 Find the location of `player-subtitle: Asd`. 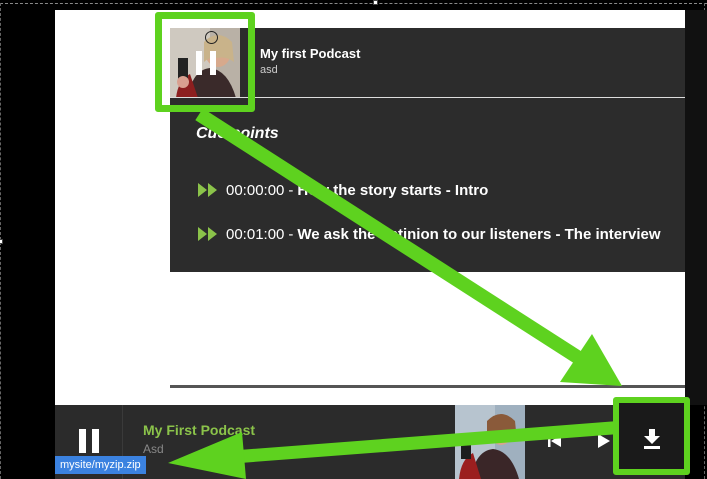

player-subtitle: Asd is located at coordinates (153, 449).